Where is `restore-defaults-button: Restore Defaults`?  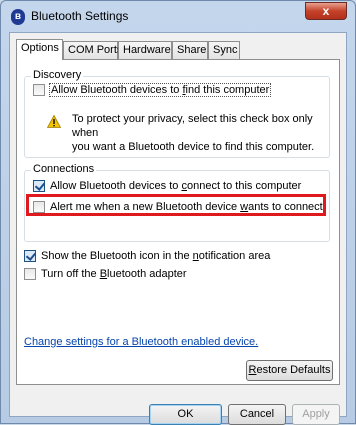
restore-defaults-button: Restore Defaults is located at coordinates (289, 370).